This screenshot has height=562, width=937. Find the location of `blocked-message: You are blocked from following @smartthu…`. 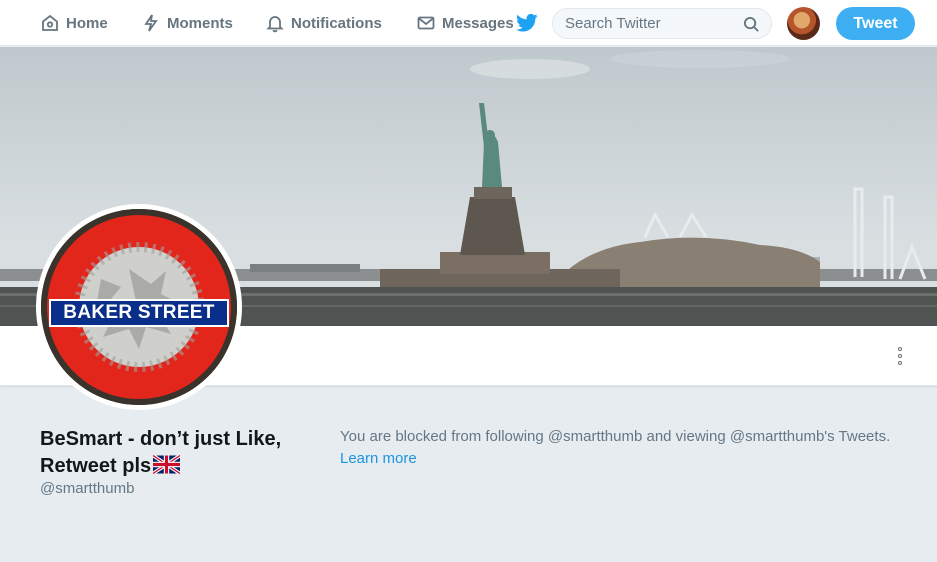

blocked-message: You are blocked from following @smartthu… is located at coordinates (615, 436).